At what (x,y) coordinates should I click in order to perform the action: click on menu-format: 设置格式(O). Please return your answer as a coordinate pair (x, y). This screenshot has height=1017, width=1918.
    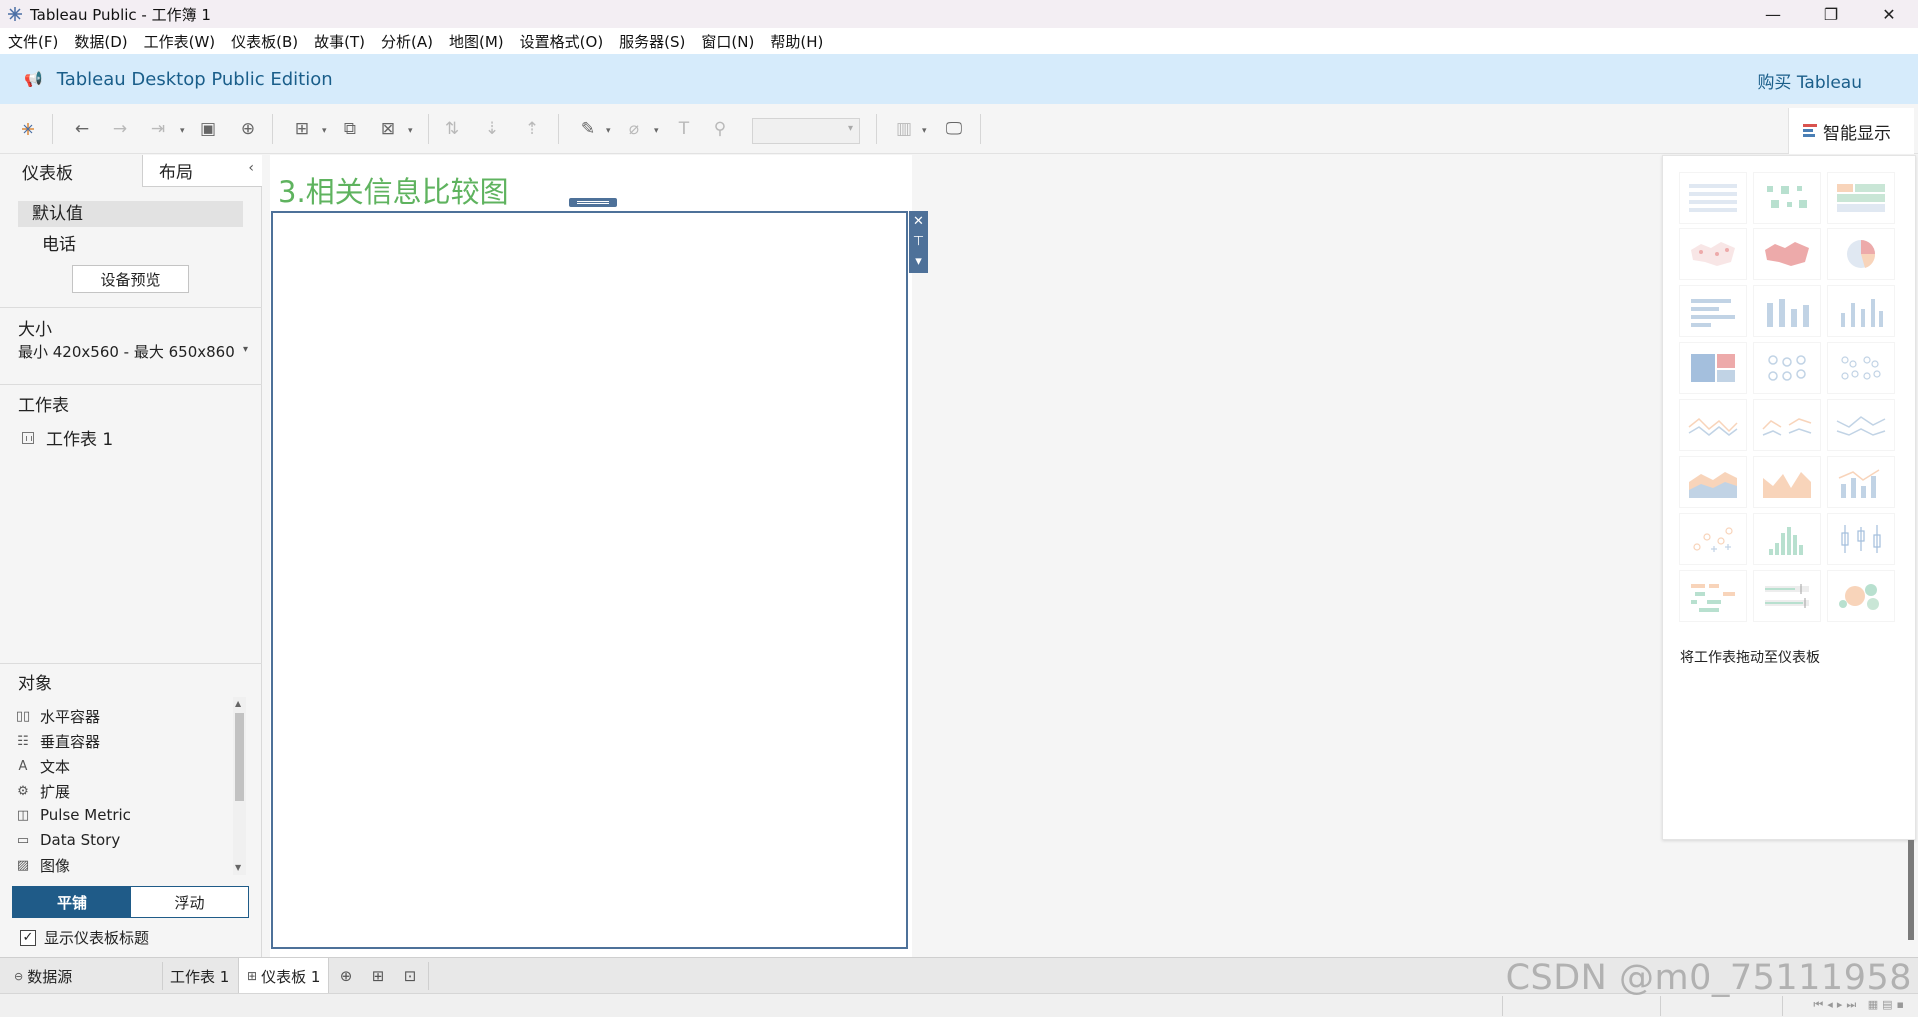
    Looking at the image, I should click on (562, 41).